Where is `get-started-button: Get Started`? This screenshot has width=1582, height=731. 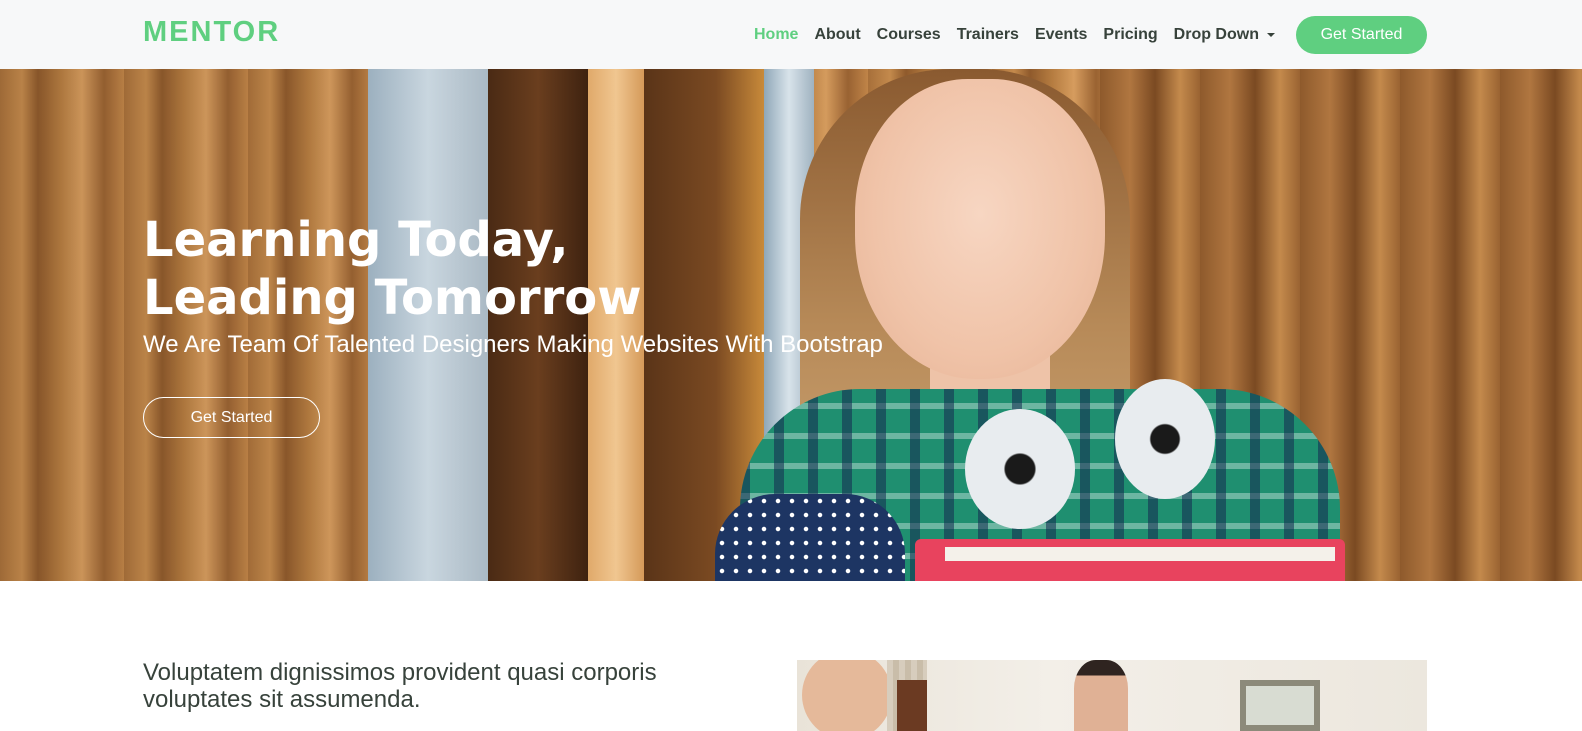
get-started-button: Get Started is located at coordinates (1361, 35).